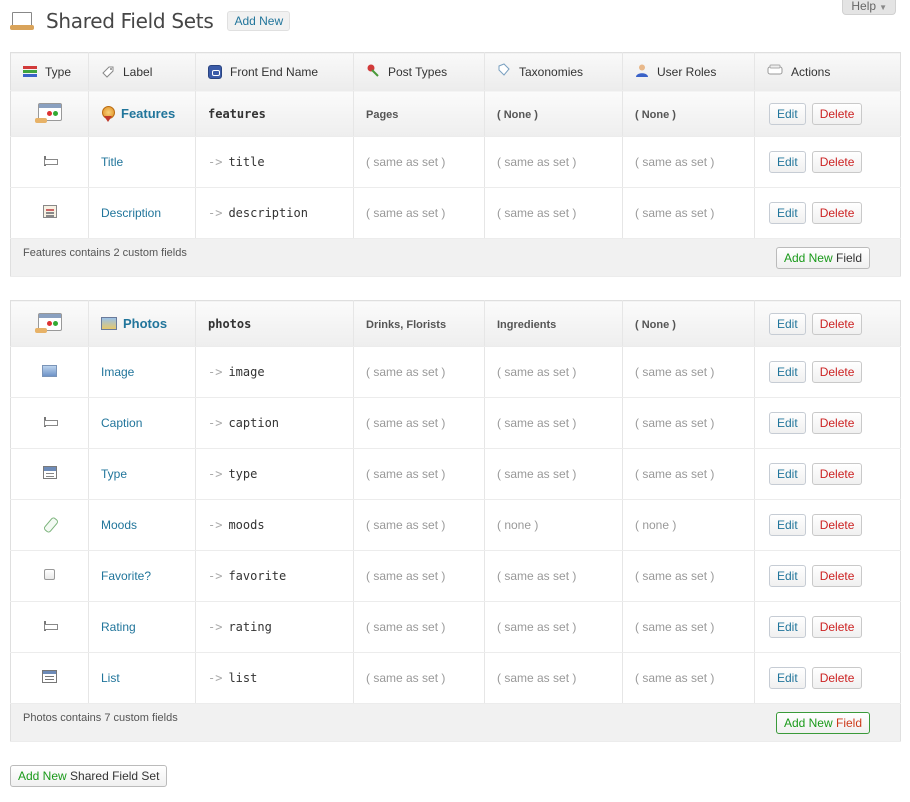 Image resolution: width=910 pixels, height=802 pixels. I want to click on field-front-end-name: -> image, so click(274, 372).